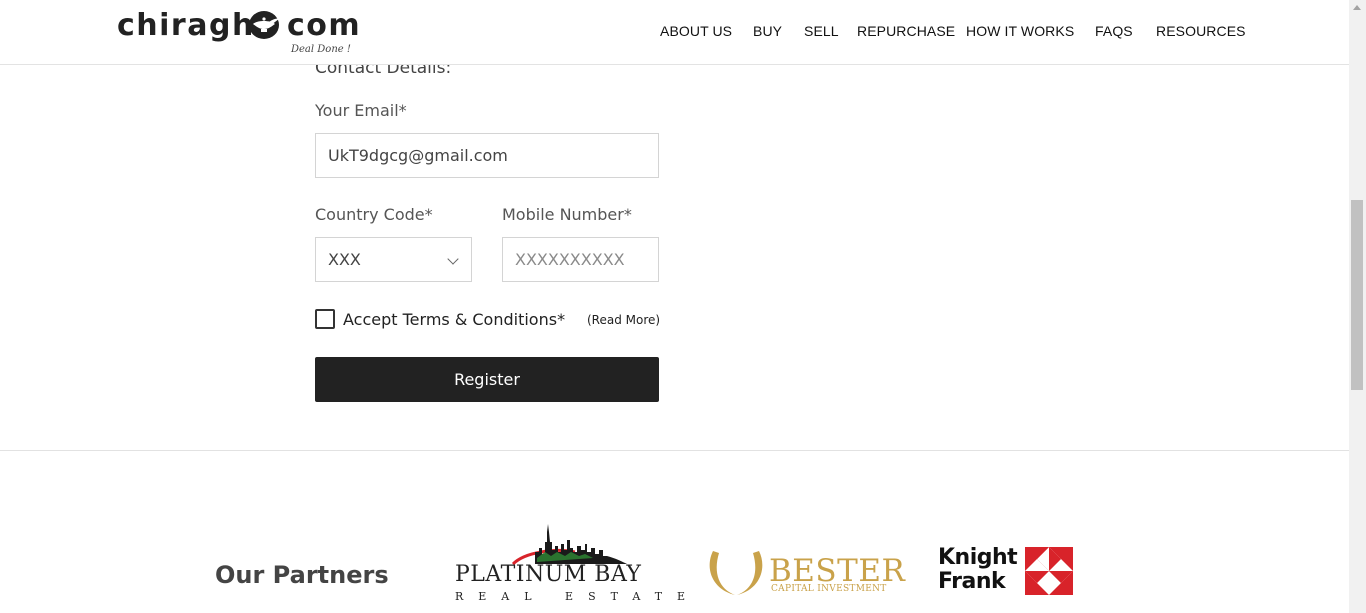 This screenshot has height=613, width=1366. Describe the element at coordinates (736, 573) in the screenshot. I see `bester-horns-icon` at that location.